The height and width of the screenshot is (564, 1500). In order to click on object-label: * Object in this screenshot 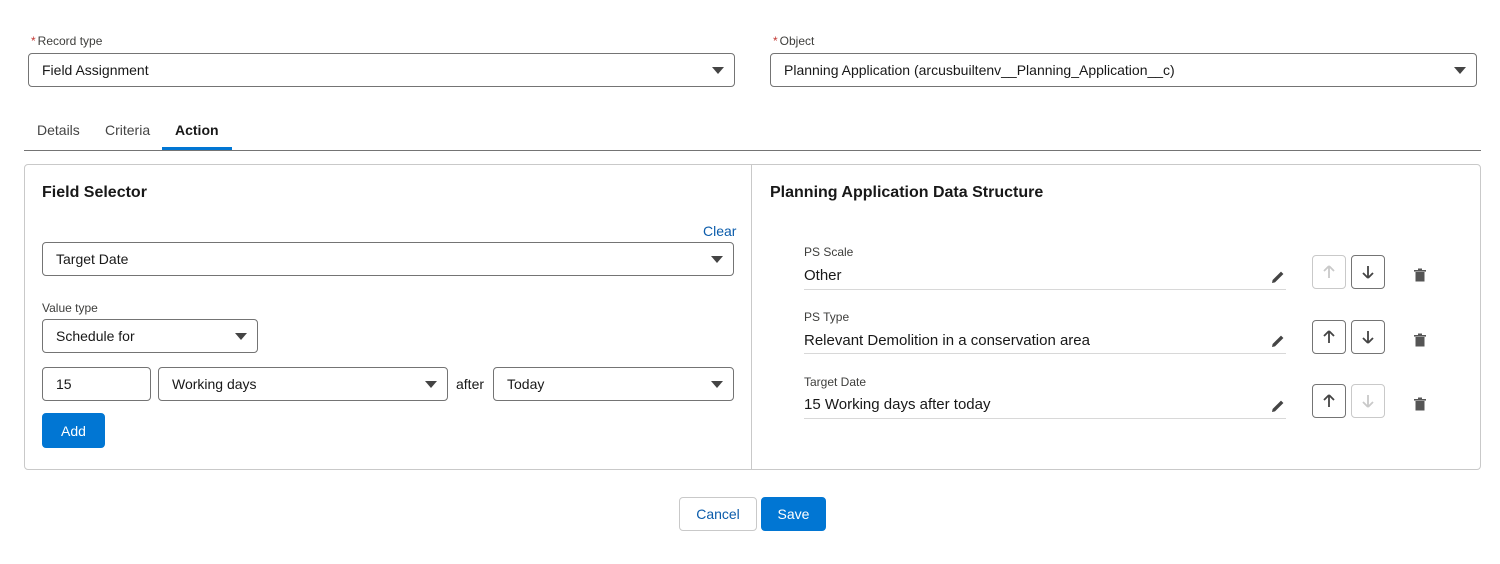, I will do `click(794, 41)`.